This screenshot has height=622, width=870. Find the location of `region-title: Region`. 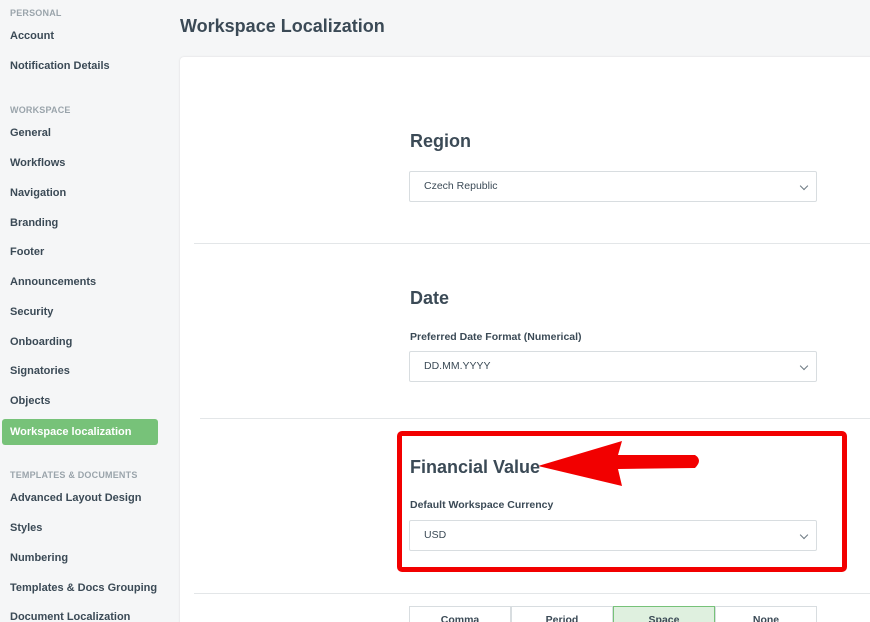

region-title: Region is located at coordinates (440, 141).